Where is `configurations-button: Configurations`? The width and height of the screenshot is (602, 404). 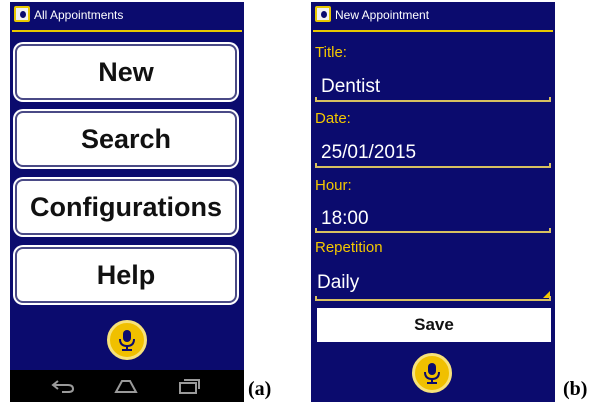
configurations-button: Configurations is located at coordinates (126, 207).